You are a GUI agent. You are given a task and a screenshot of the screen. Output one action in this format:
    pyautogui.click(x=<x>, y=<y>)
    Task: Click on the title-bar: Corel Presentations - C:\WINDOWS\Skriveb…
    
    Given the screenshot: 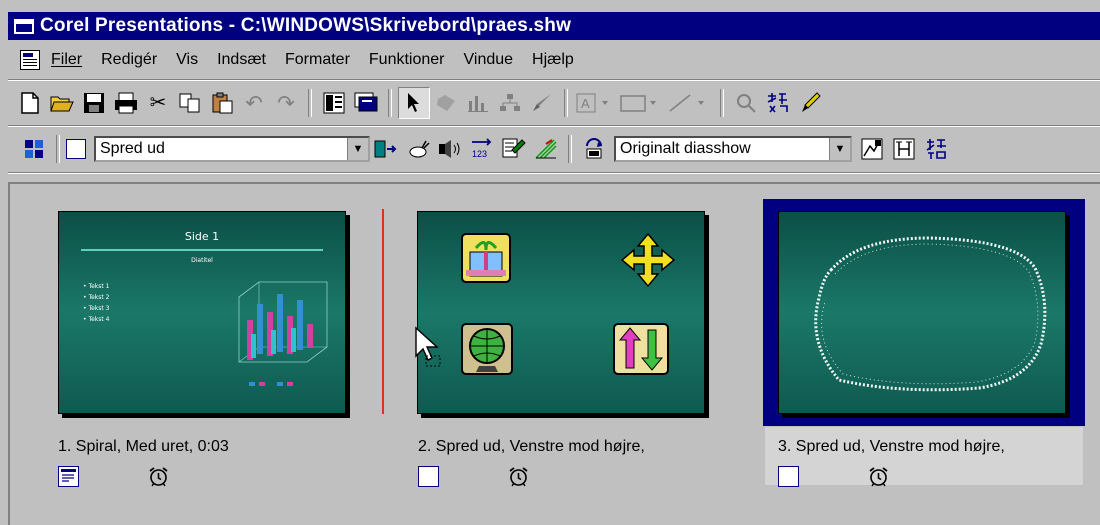 What is the action you would take?
    pyautogui.click(x=554, y=26)
    